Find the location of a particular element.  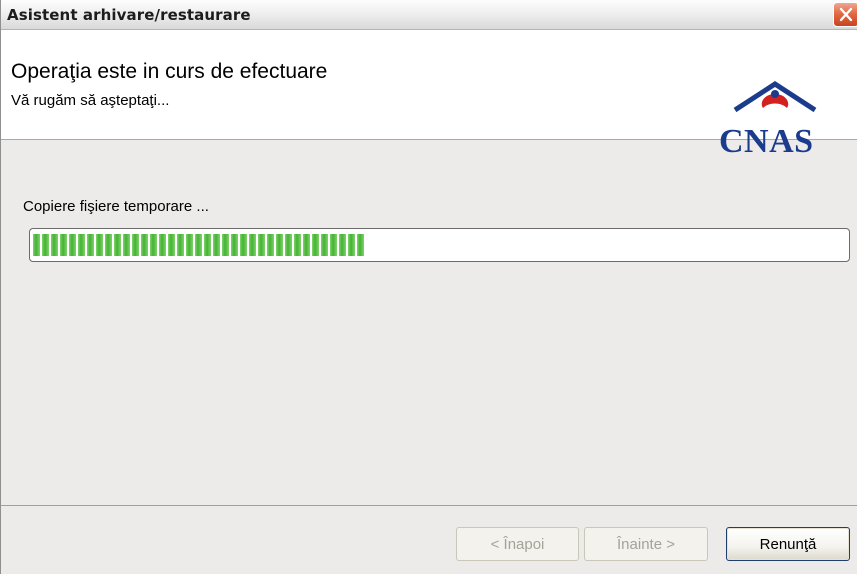

progress-fill is located at coordinates (198, 245).